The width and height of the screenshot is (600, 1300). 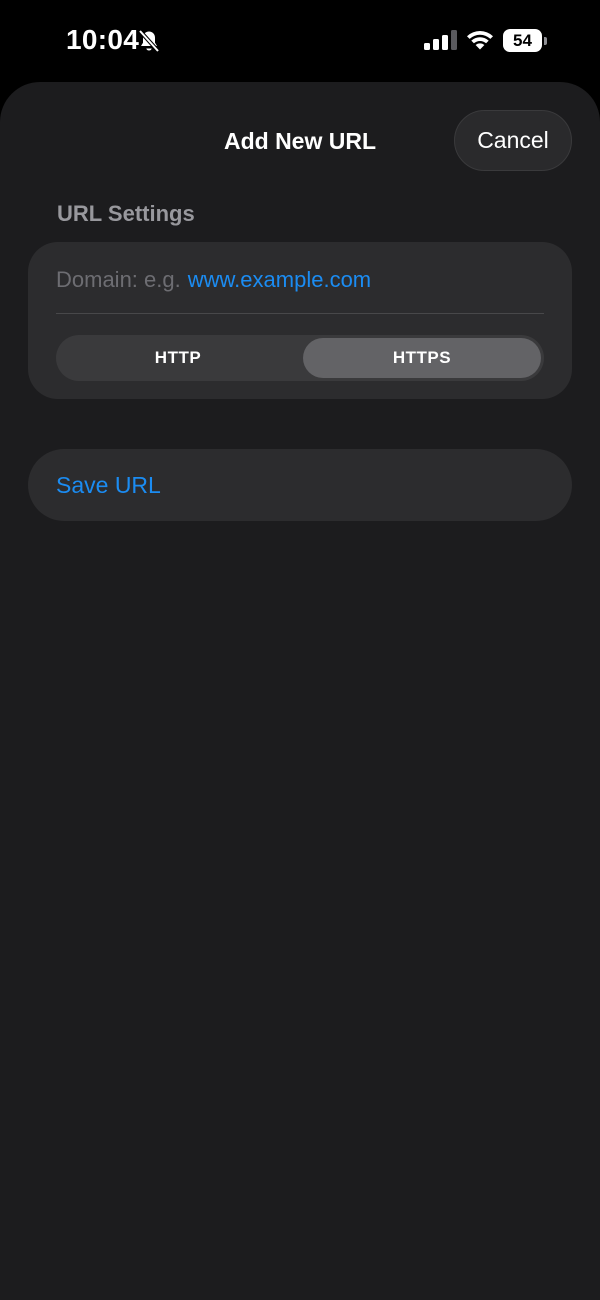 I want to click on domain-placeholder-example: www.example.com, so click(x=279, y=279).